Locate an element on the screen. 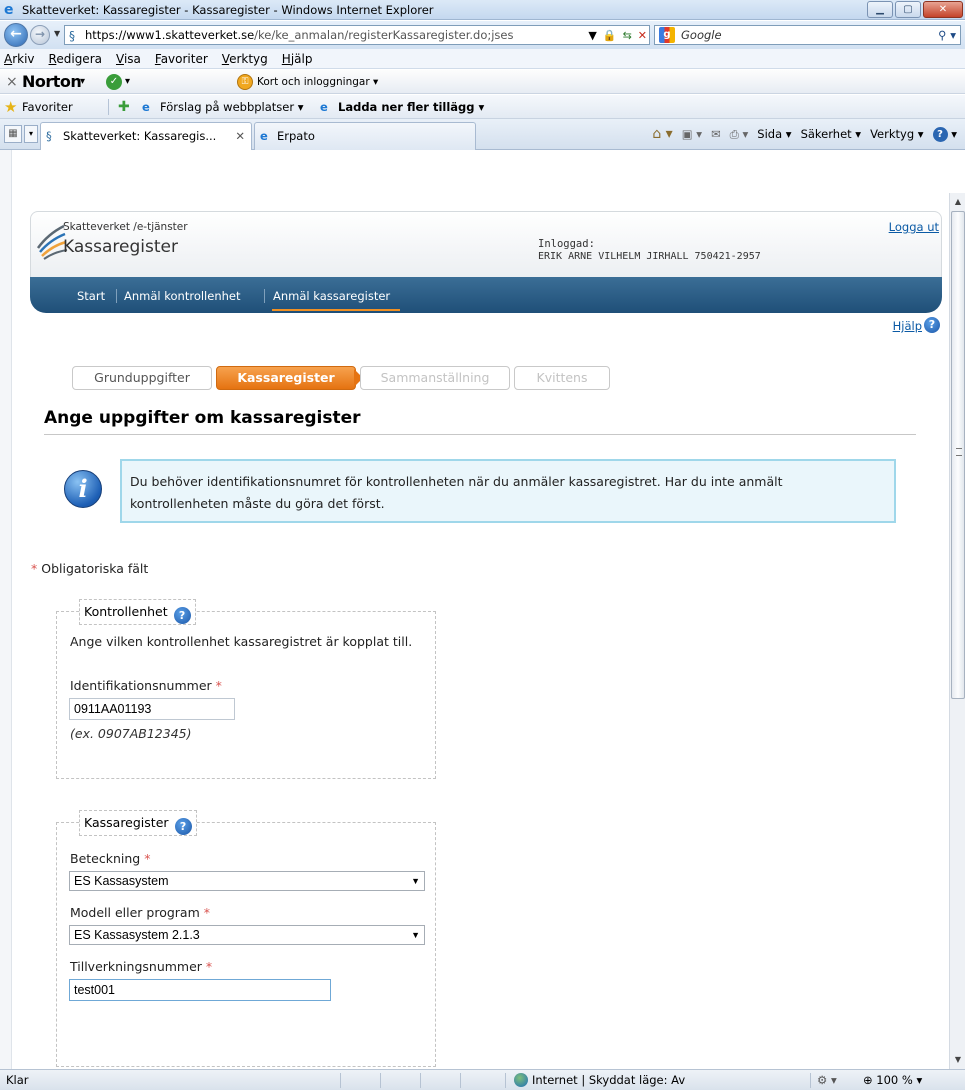 Image resolution: width=965 pixels, height=1090 pixels. back-button: ← is located at coordinates (16, 35).